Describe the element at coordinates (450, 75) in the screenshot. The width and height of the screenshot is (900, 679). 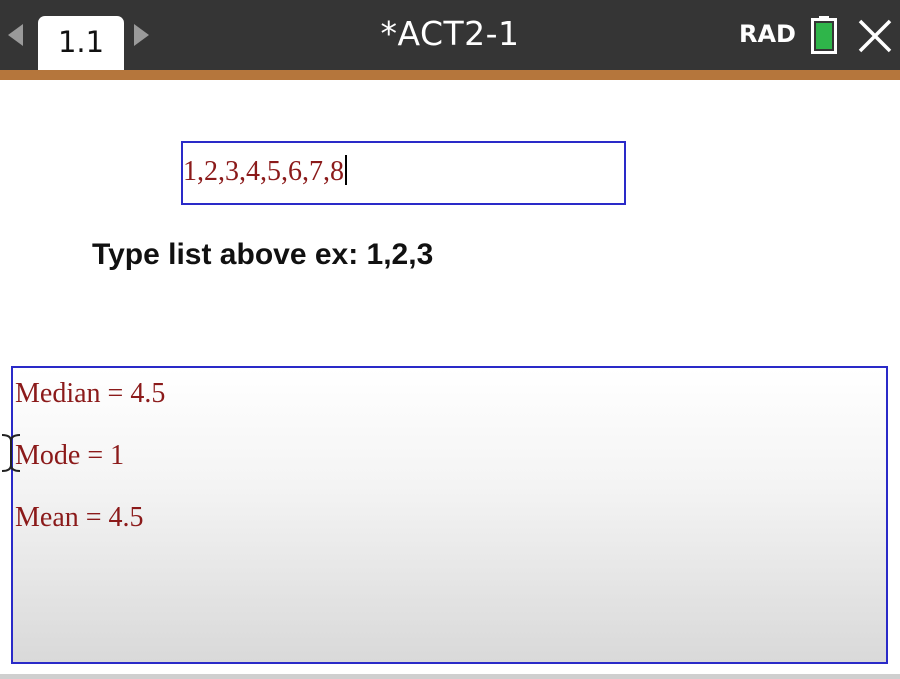
I see `header-accent-stripe` at that location.